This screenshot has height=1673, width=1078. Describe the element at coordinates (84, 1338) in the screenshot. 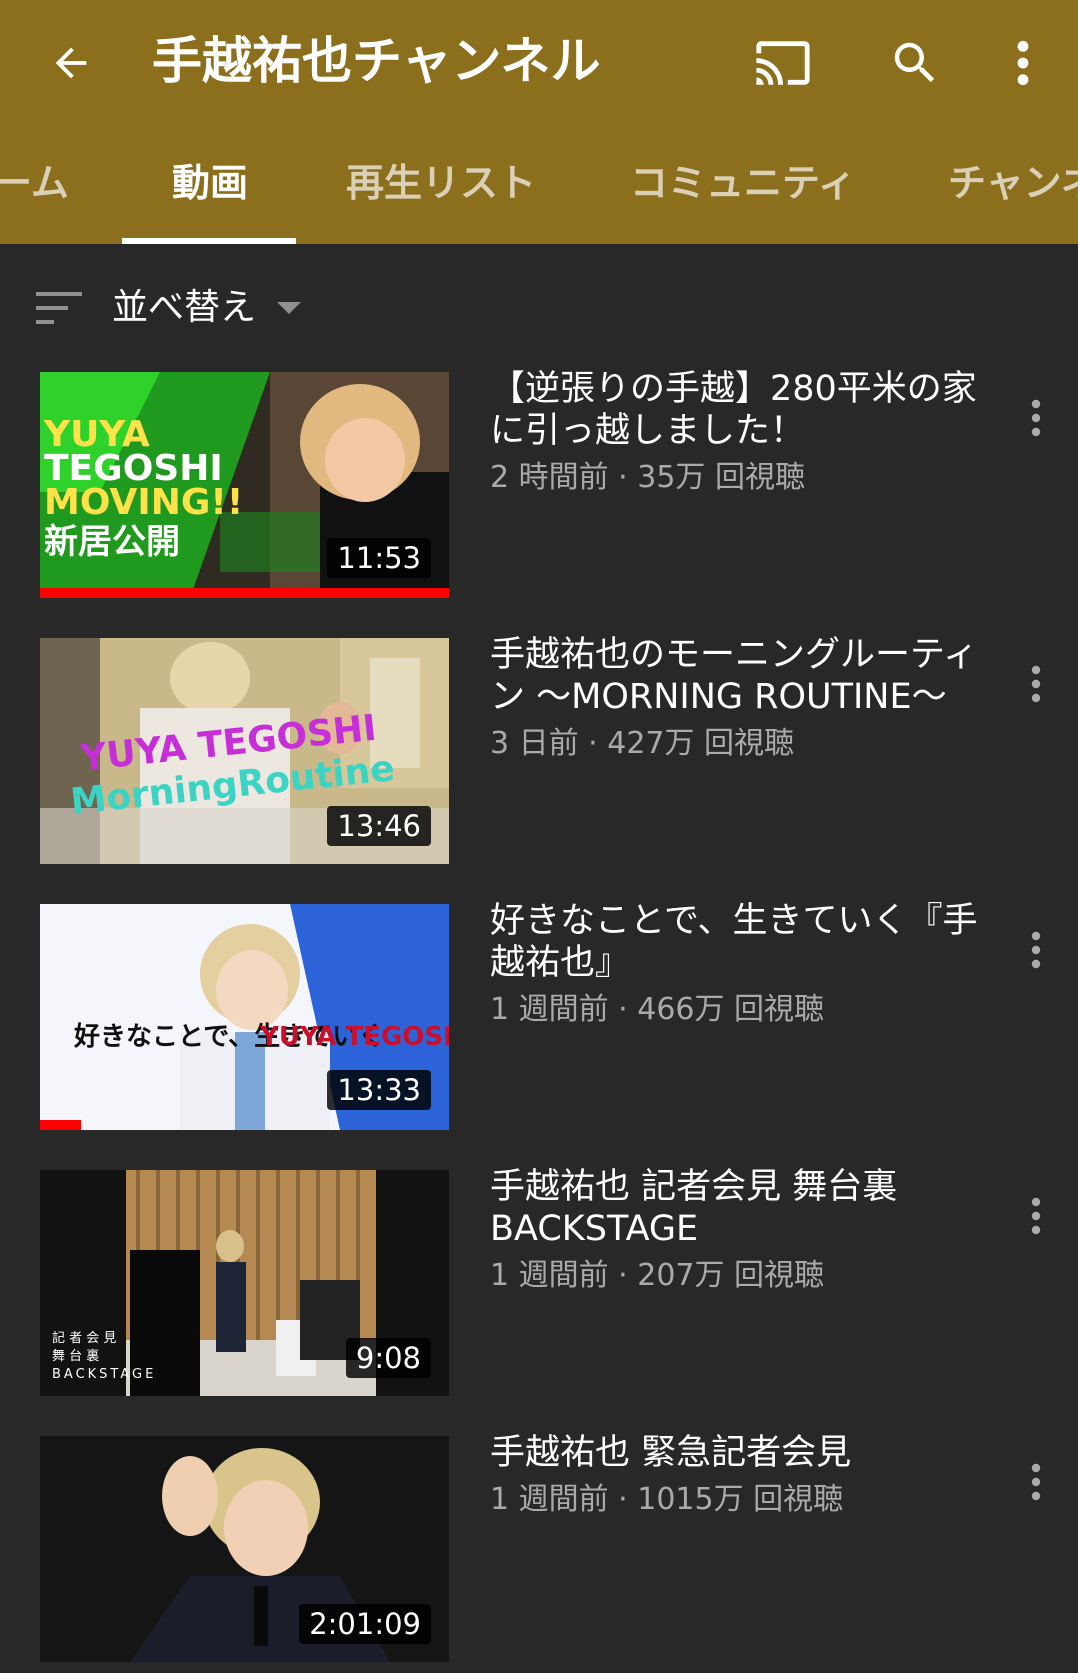

I see `thumbnail-caption: 記 者 会 見` at that location.